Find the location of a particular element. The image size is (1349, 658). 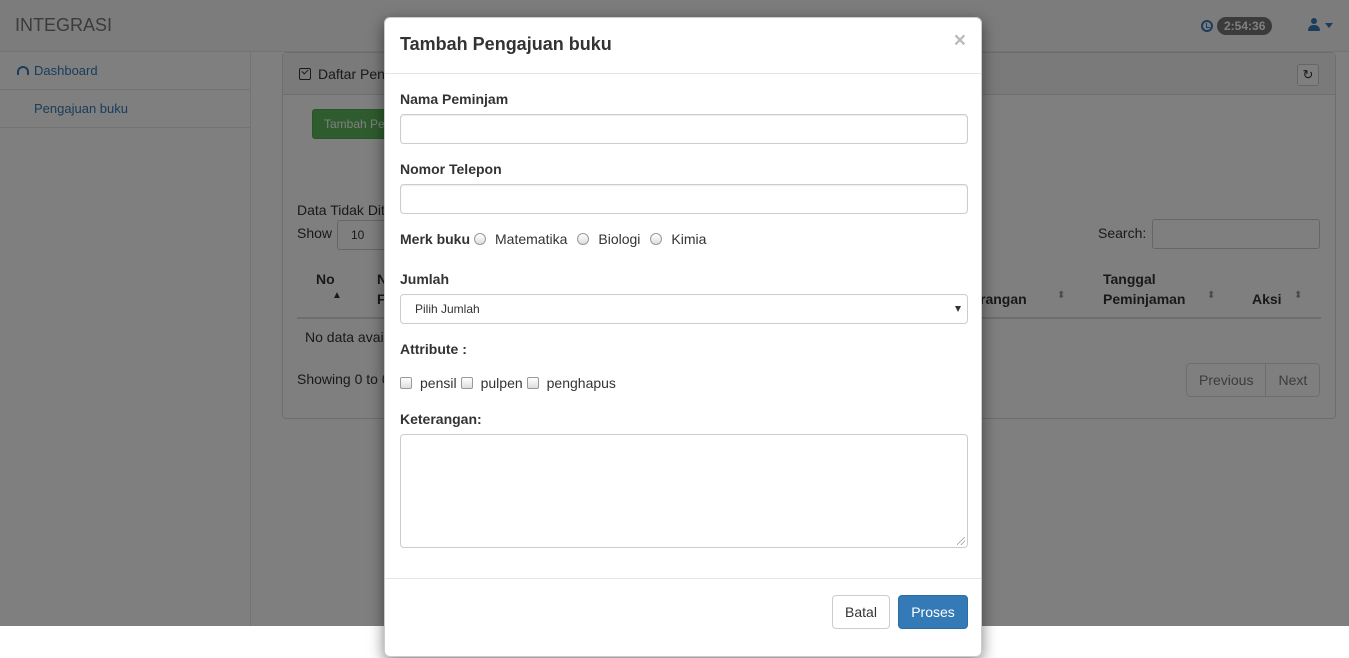

radio-label: Matematika is located at coordinates (531, 239).